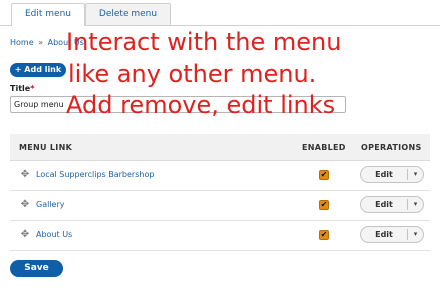 This screenshot has height=288, width=440. I want to click on menu-table-header: MENU LINK ENABLED OPERATIONS, so click(220, 147).